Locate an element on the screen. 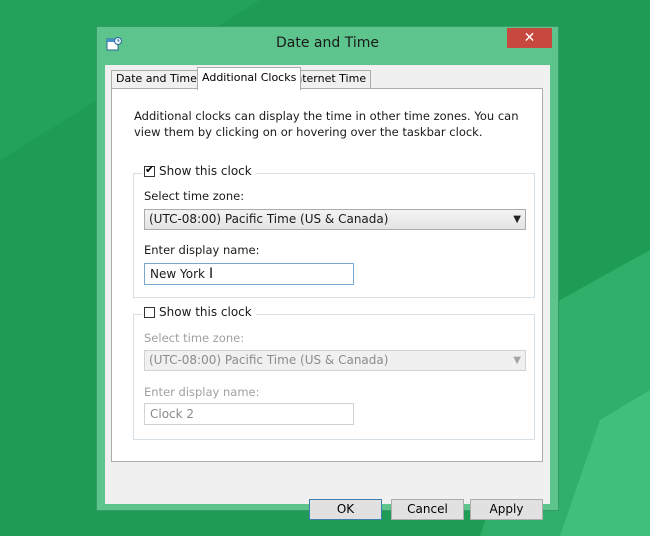 Image resolution: width=650 pixels, height=536 pixels. apply-button: Apply is located at coordinates (506, 509).